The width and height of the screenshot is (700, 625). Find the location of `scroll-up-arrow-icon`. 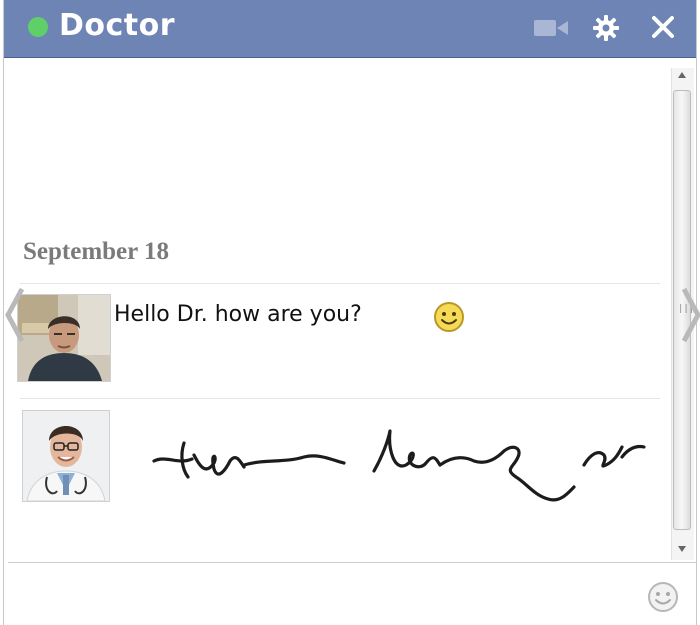

scroll-up-arrow-icon is located at coordinates (682, 74).